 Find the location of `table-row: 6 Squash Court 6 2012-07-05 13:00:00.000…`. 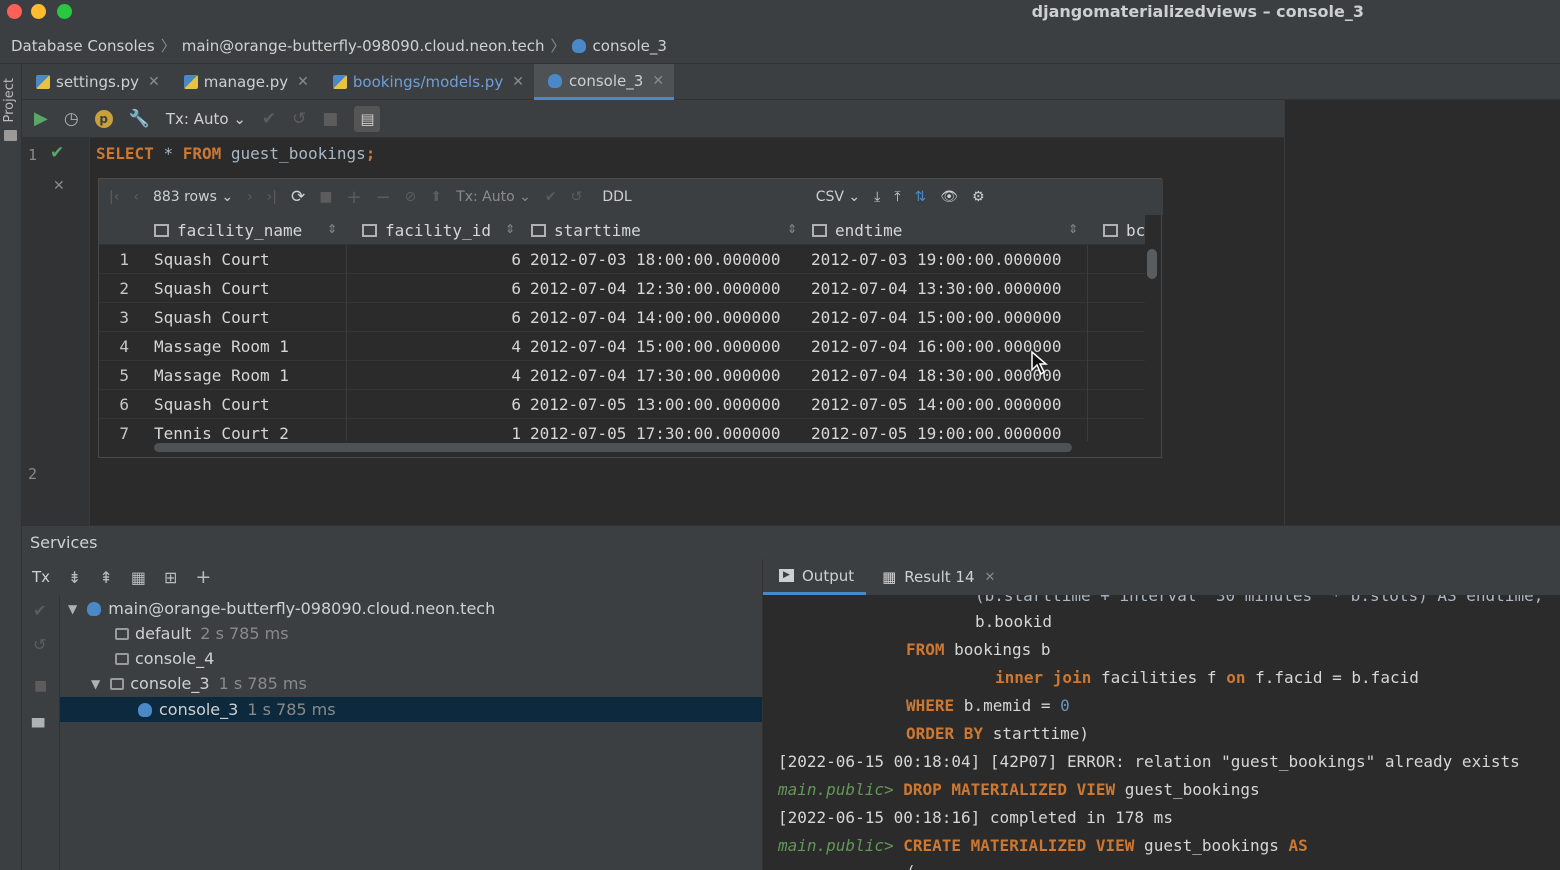

table-row: 6 Squash Court 6 2012-07-05 13:00:00.000… is located at coordinates (622, 404).